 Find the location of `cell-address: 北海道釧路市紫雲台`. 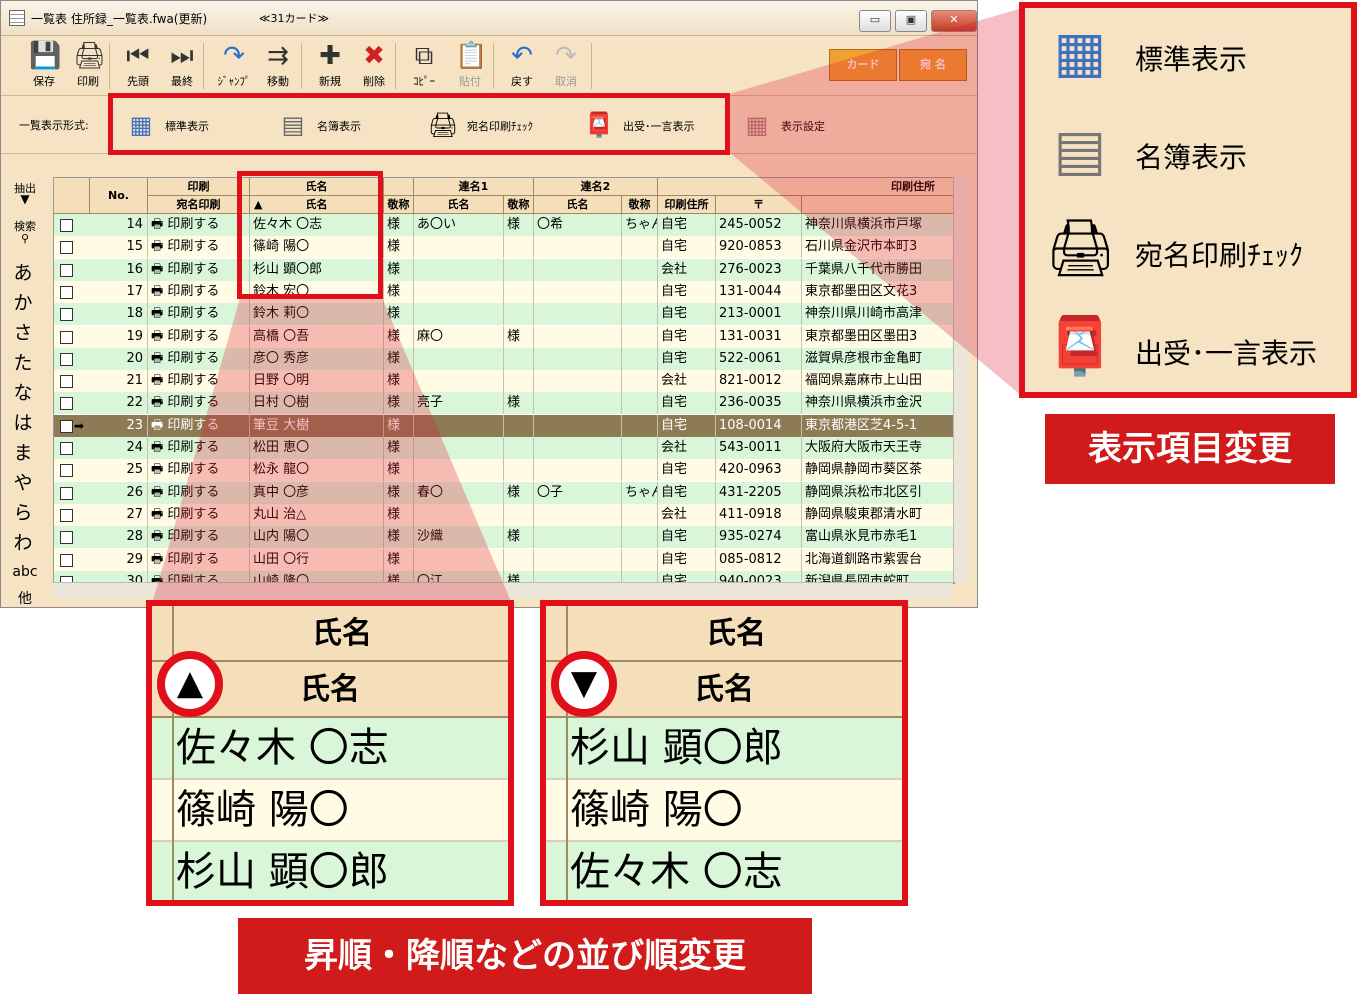

cell-address: 北海道釧路市紫雲台 is located at coordinates (878, 559).